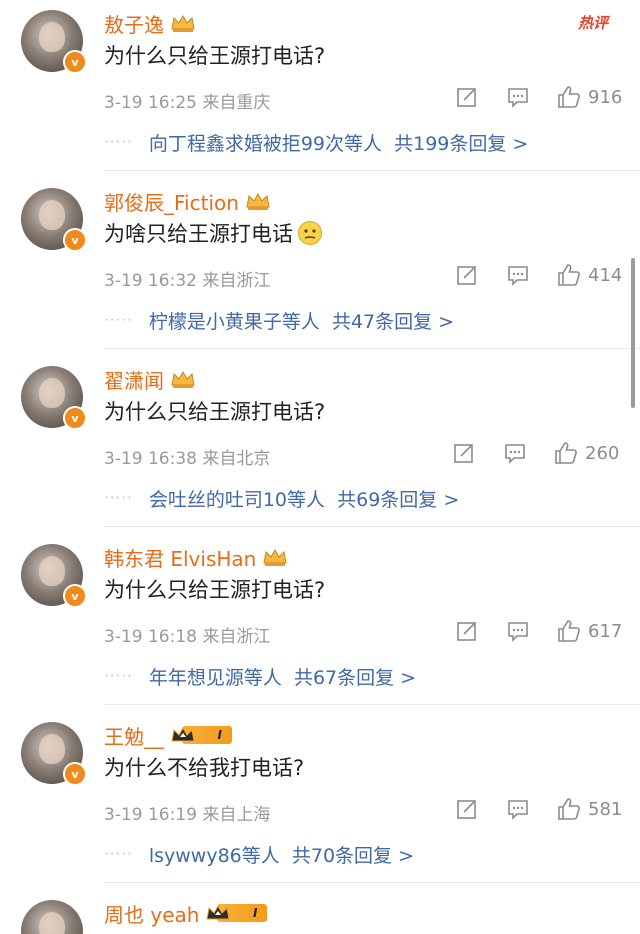 This screenshot has height=934, width=640. I want to click on like-button: 414, so click(589, 275).